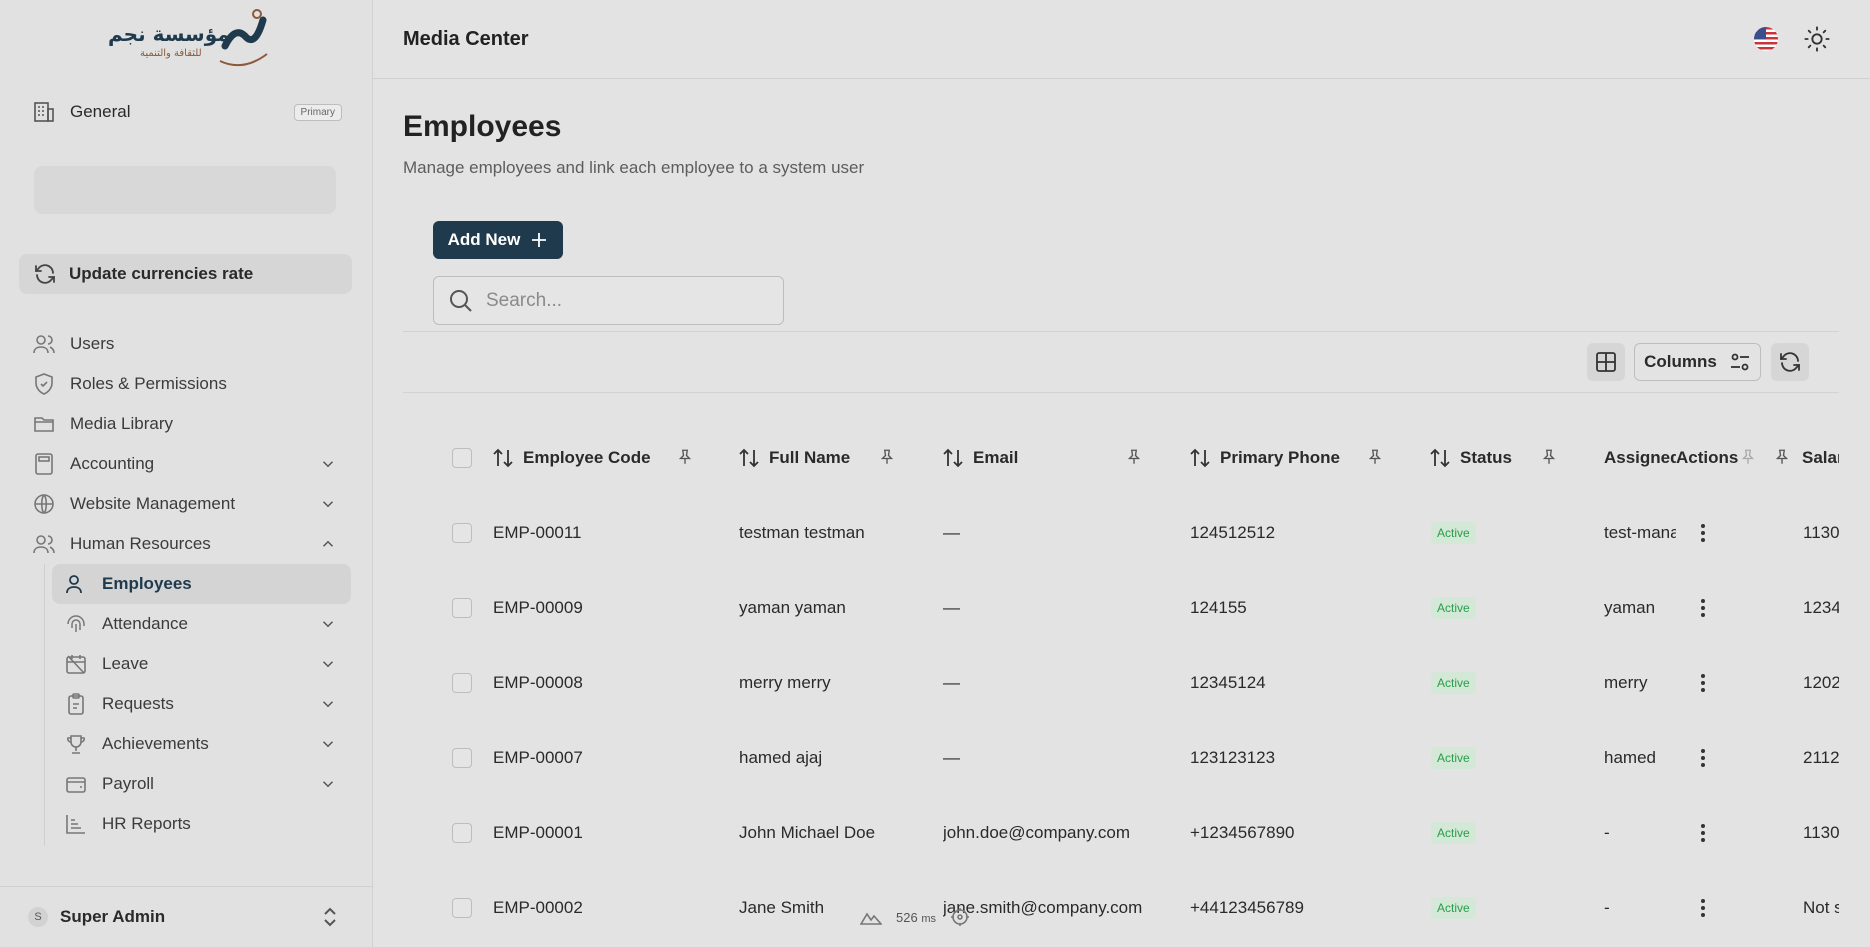 This screenshot has width=1870, height=947. I want to click on header-full-name: Full Name, so click(817, 457).